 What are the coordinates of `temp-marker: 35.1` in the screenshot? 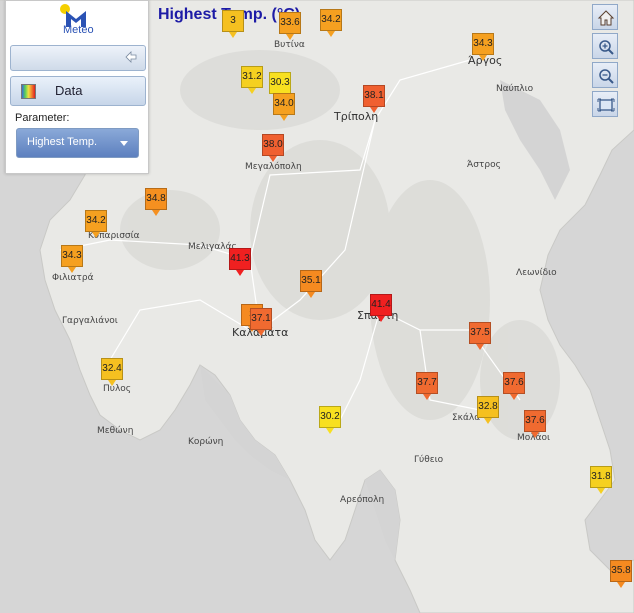 It's located at (311, 284).